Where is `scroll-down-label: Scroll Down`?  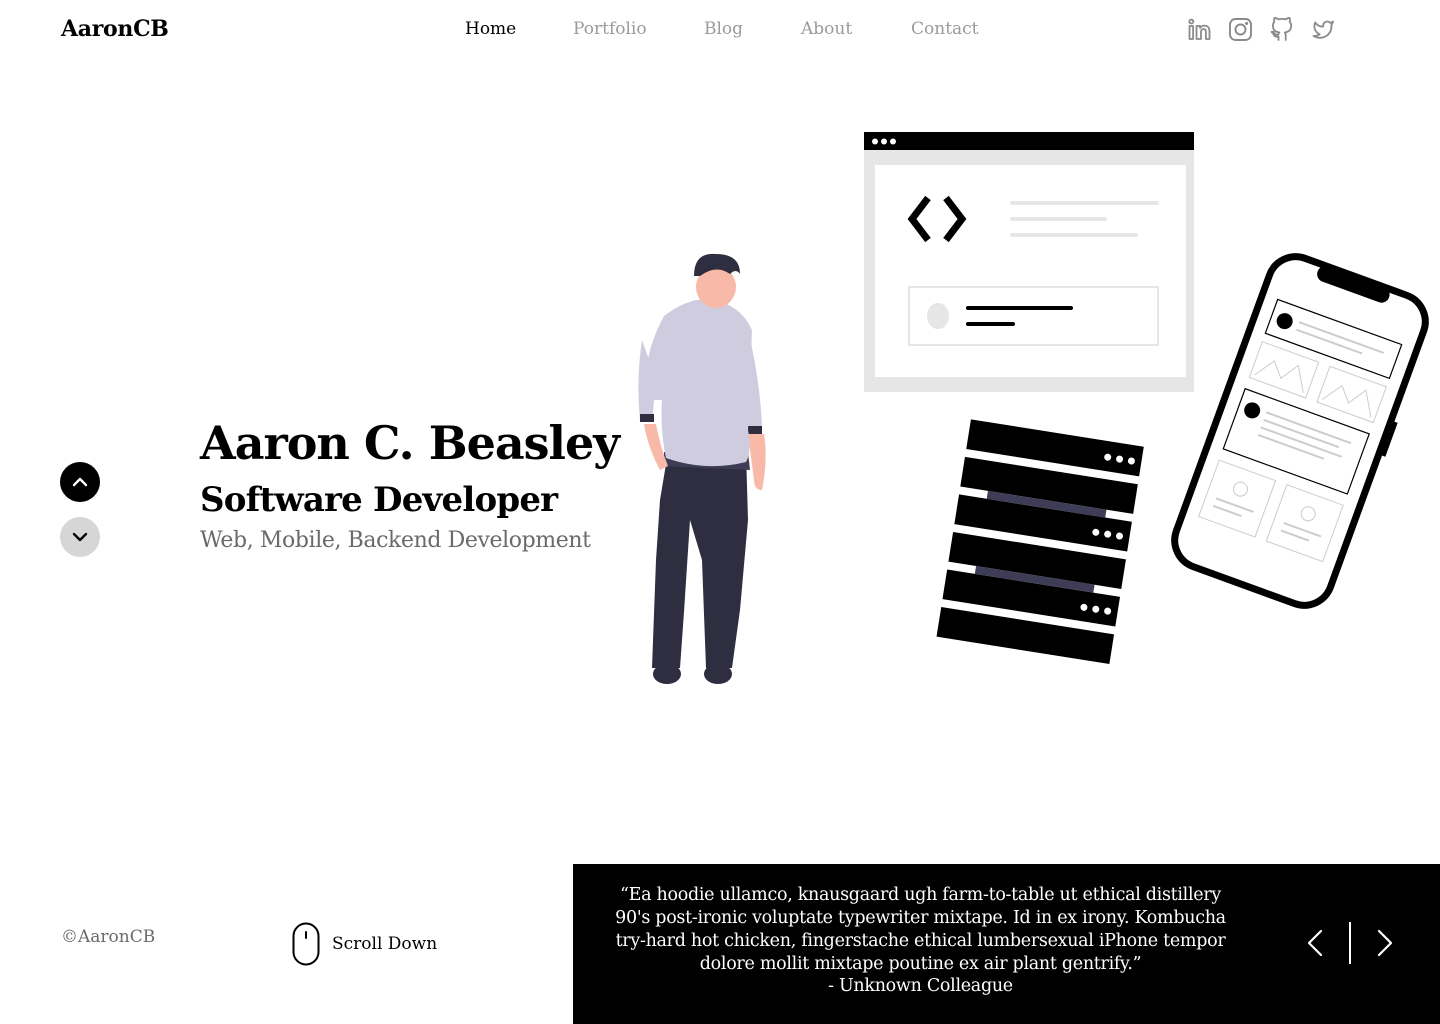 scroll-down-label: Scroll Down is located at coordinates (385, 944).